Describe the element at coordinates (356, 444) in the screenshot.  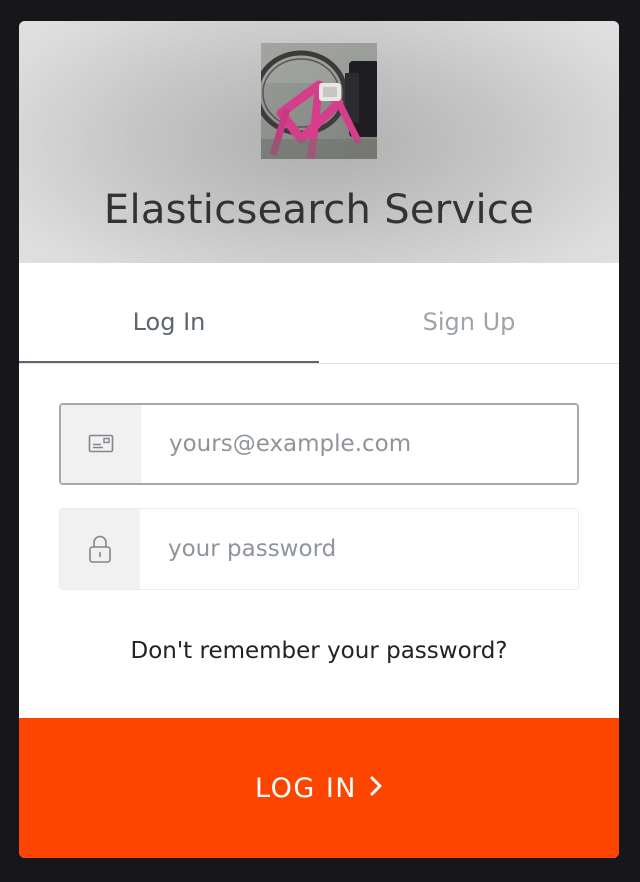
I see `email-input` at that location.